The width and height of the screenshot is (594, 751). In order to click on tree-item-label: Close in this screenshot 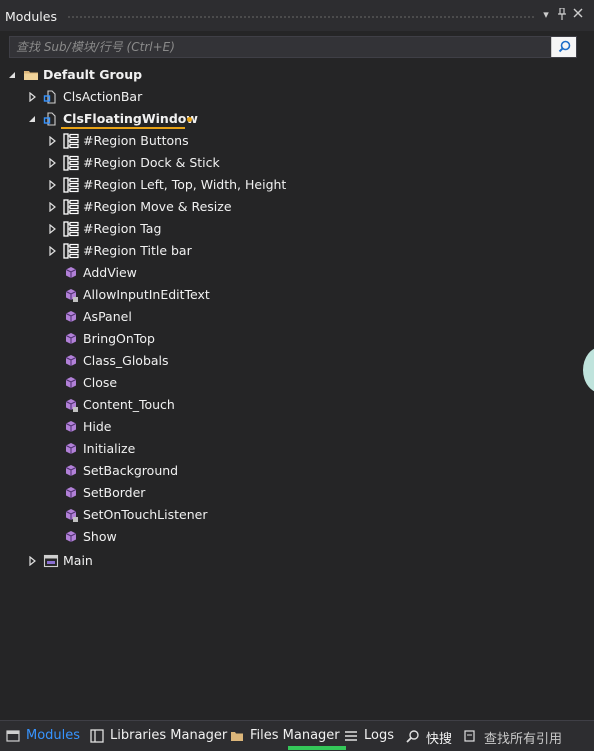, I will do `click(100, 382)`.